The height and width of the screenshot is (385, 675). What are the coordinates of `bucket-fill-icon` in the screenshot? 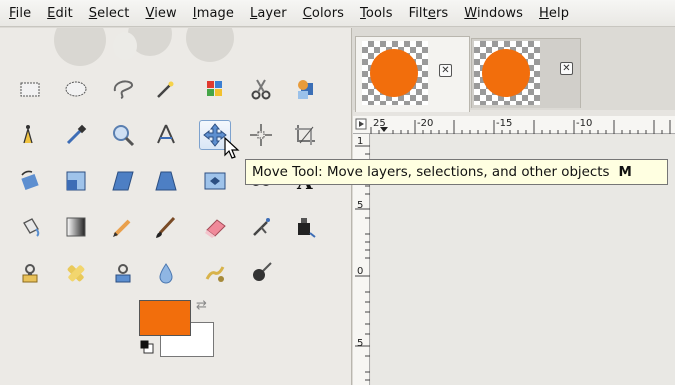 It's located at (31, 227).